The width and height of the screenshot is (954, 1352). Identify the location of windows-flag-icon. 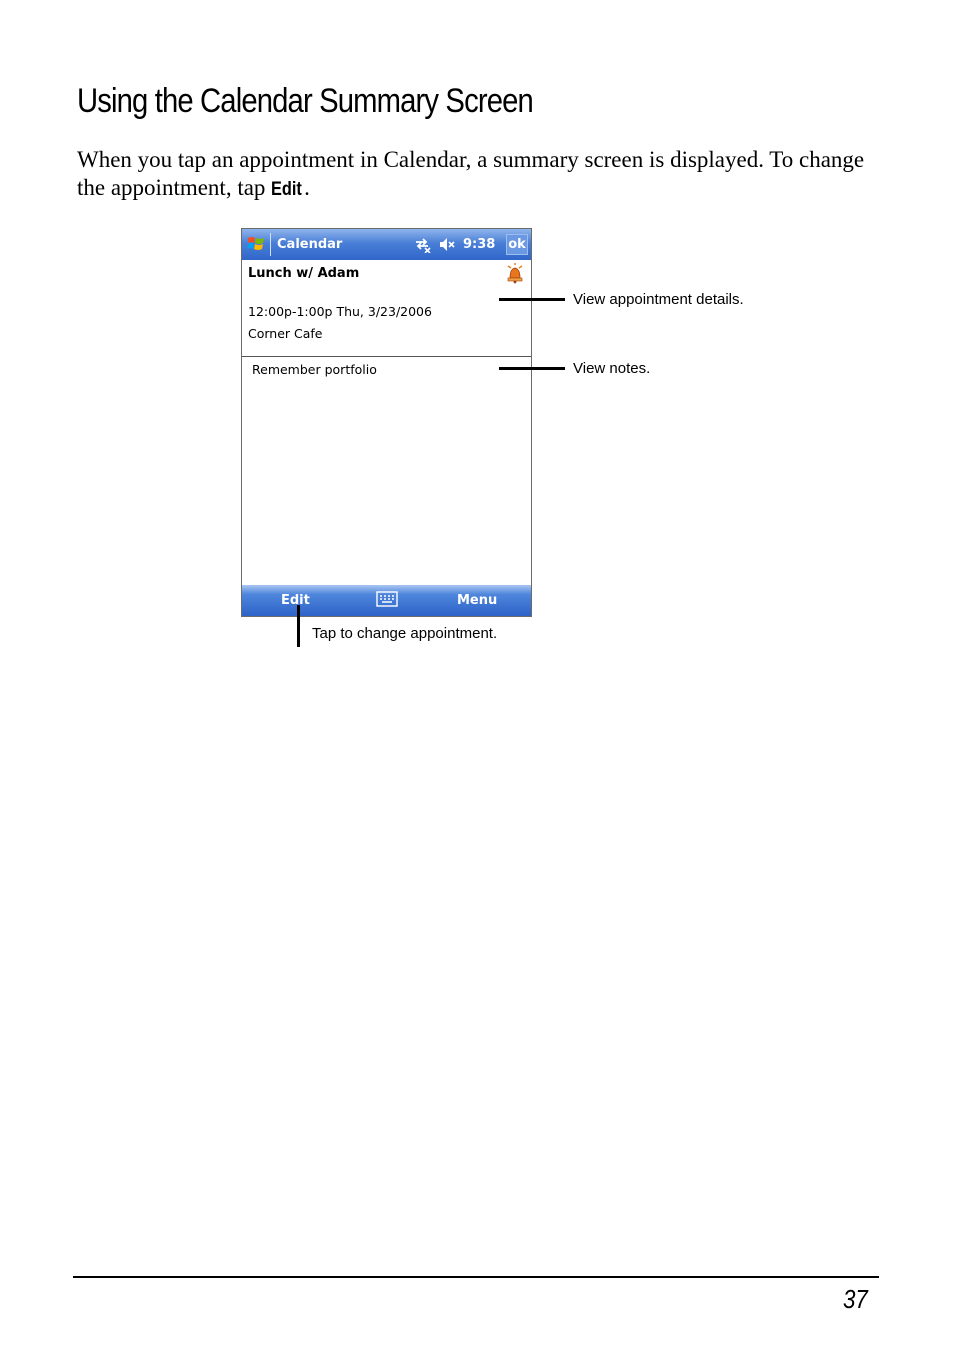
(256, 244).